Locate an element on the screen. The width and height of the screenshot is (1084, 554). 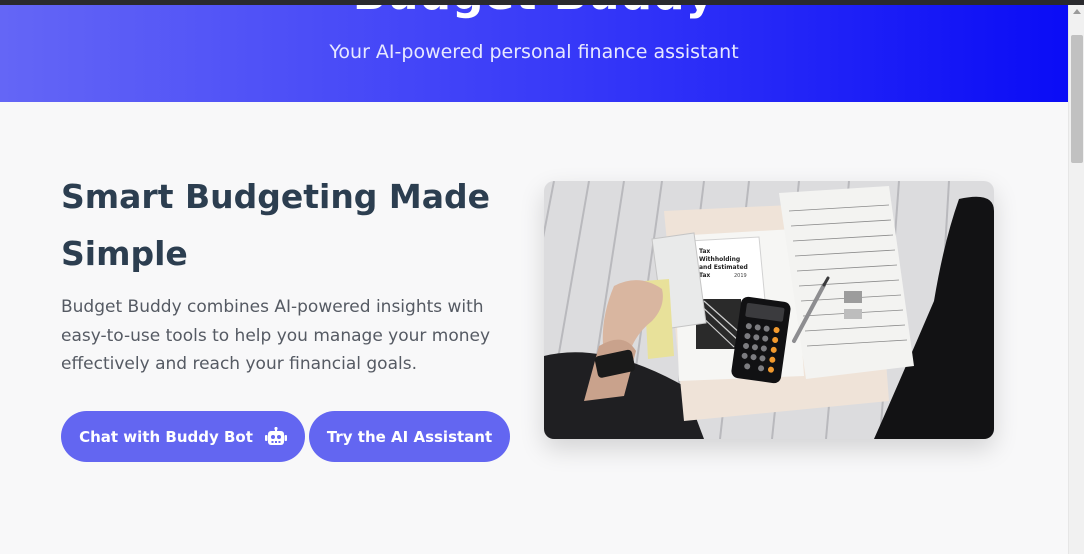
scroll-up-arrow-icon is located at coordinates (1077, 11).